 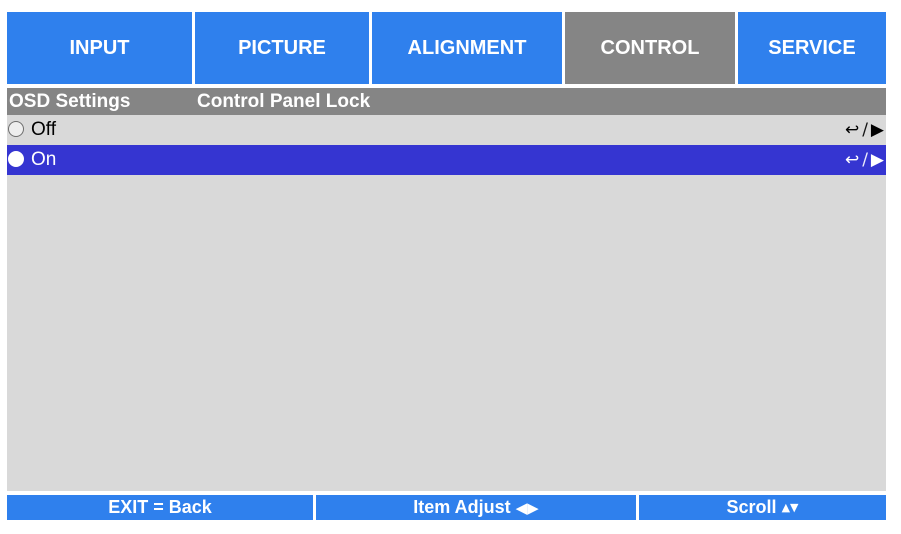 I want to click on radio-unselected-icon, so click(x=16, y=129).